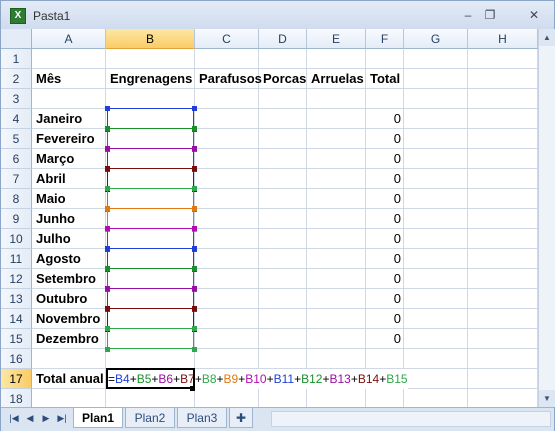 This screenshot has height=431, width=555. Describe the element at coordinates (150, 39) in the screenshot. I see `column-header-b: B` at that location.